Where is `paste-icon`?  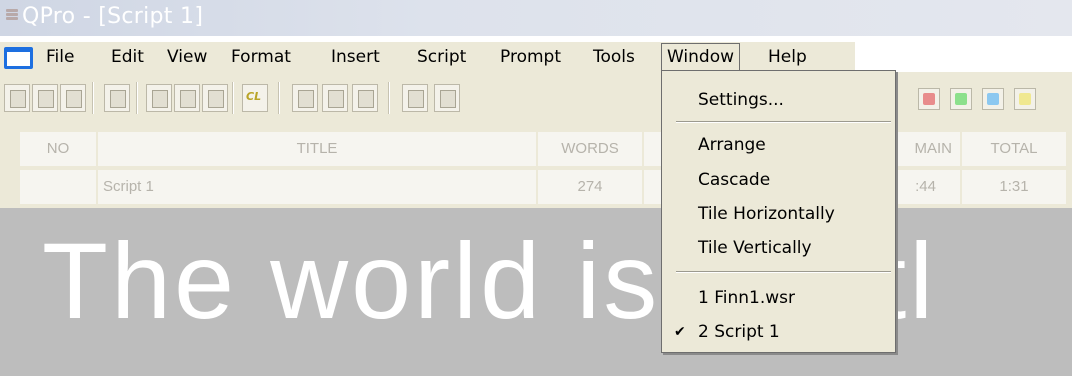
paste-icon is located at coordinates (215, 98).